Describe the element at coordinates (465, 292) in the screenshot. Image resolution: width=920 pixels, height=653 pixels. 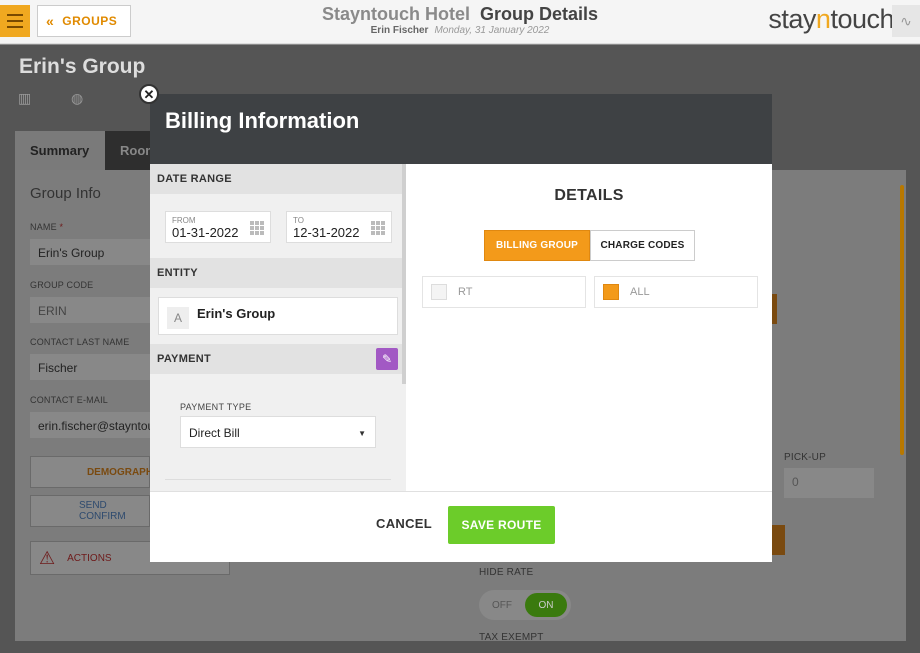
I see `charge-code-label: RT` at that location.